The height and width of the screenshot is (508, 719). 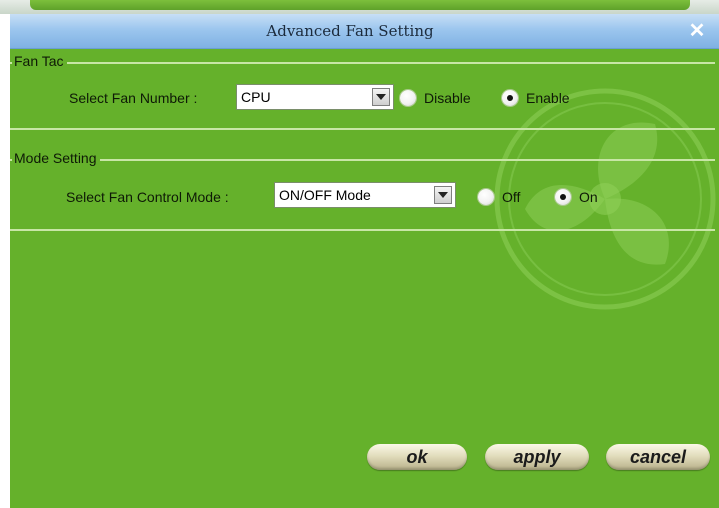 I want to click on background-window-edge, so click(x=360, y=5).